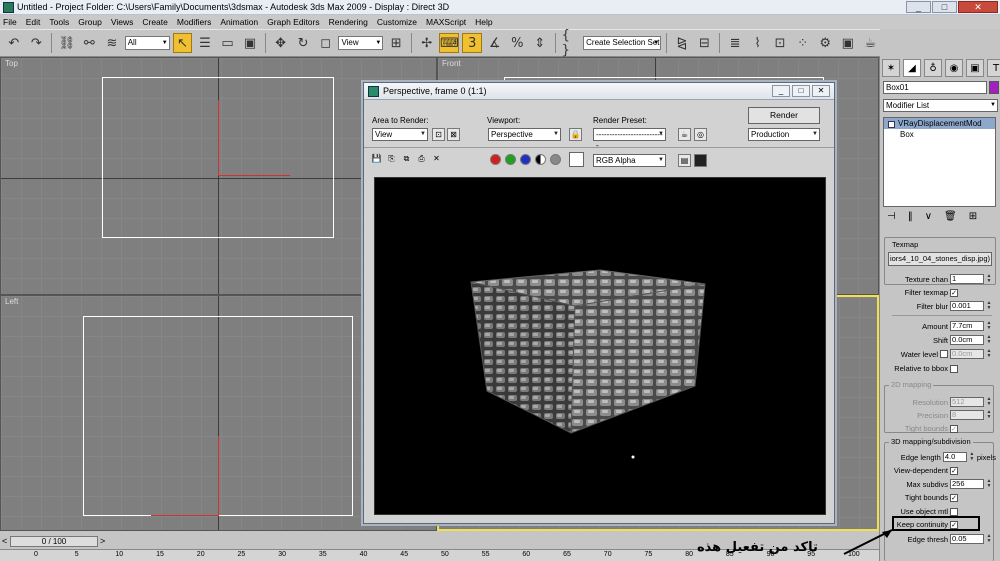 This screenshot has width=1000, height=561. What do you see at coordinates (989, 415) in the screenshot?
I see `precision-spinner: ▲ ▼` at bounding box center [989, 415].